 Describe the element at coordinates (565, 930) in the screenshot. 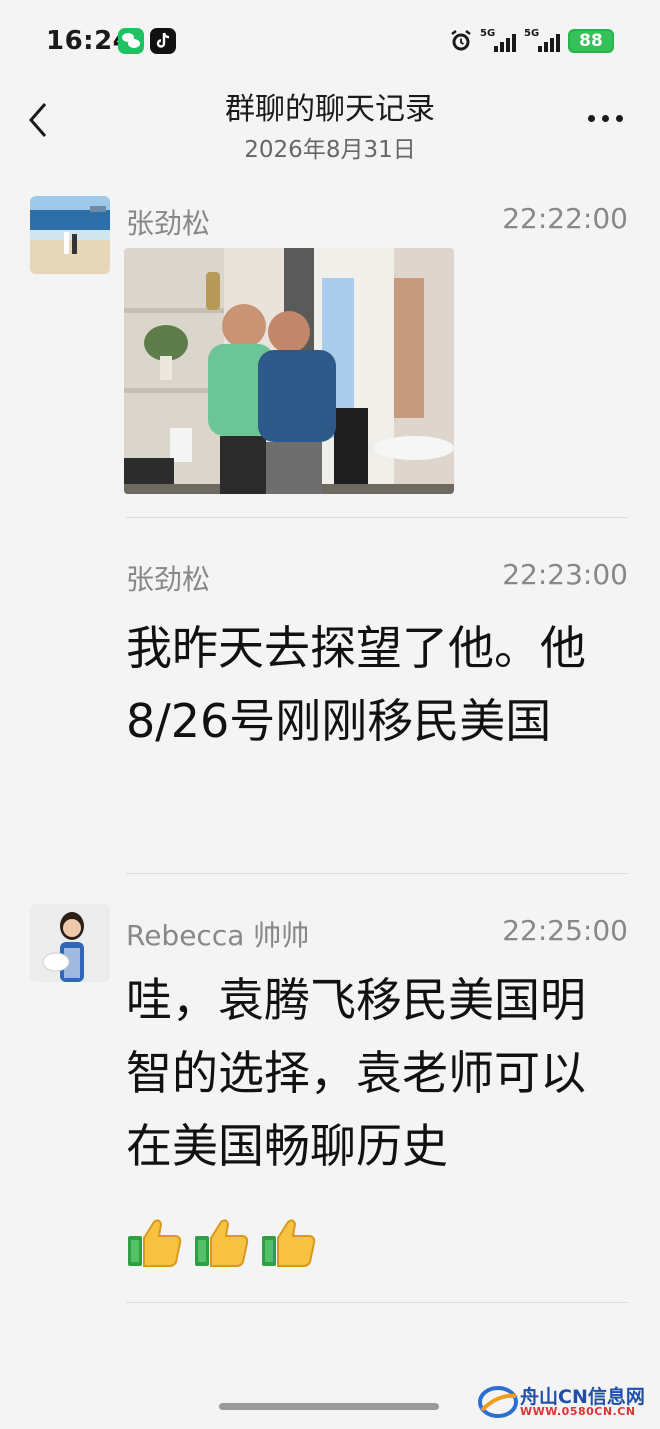

I see `message-time: 22:25:00` at that location.